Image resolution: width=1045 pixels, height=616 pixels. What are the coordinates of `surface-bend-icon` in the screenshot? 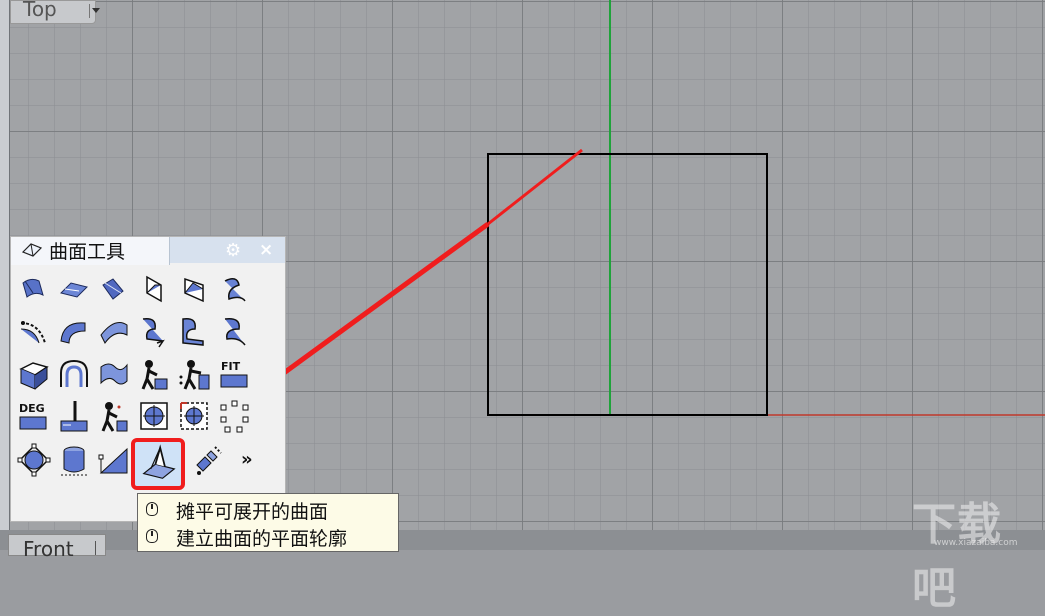 It's located at (74, 332).